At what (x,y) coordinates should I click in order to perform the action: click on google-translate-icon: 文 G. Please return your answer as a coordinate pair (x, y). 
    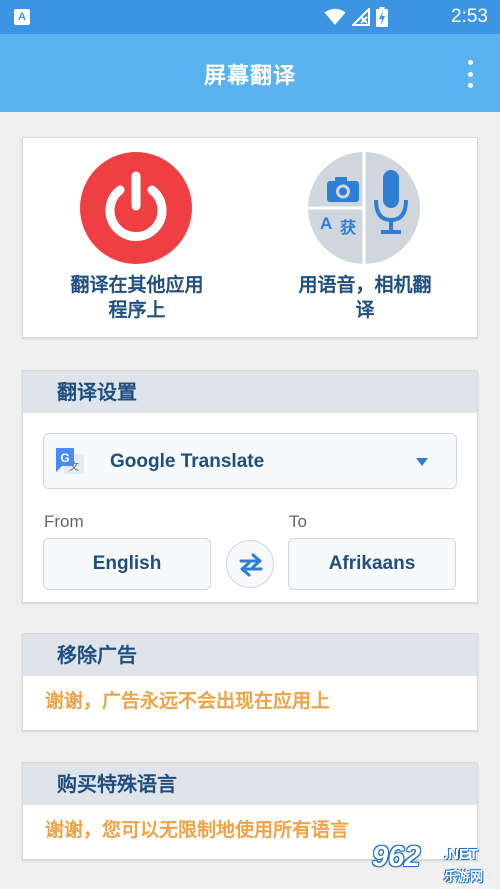
    Looking at the image, I should click on (70, 461).